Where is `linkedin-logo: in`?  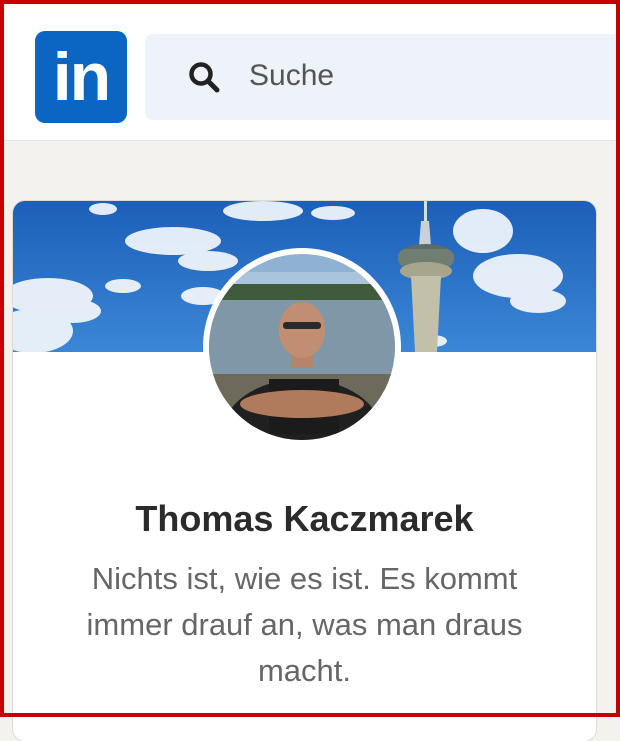 linkedin-logo: in is located at coordinates (81, 77).